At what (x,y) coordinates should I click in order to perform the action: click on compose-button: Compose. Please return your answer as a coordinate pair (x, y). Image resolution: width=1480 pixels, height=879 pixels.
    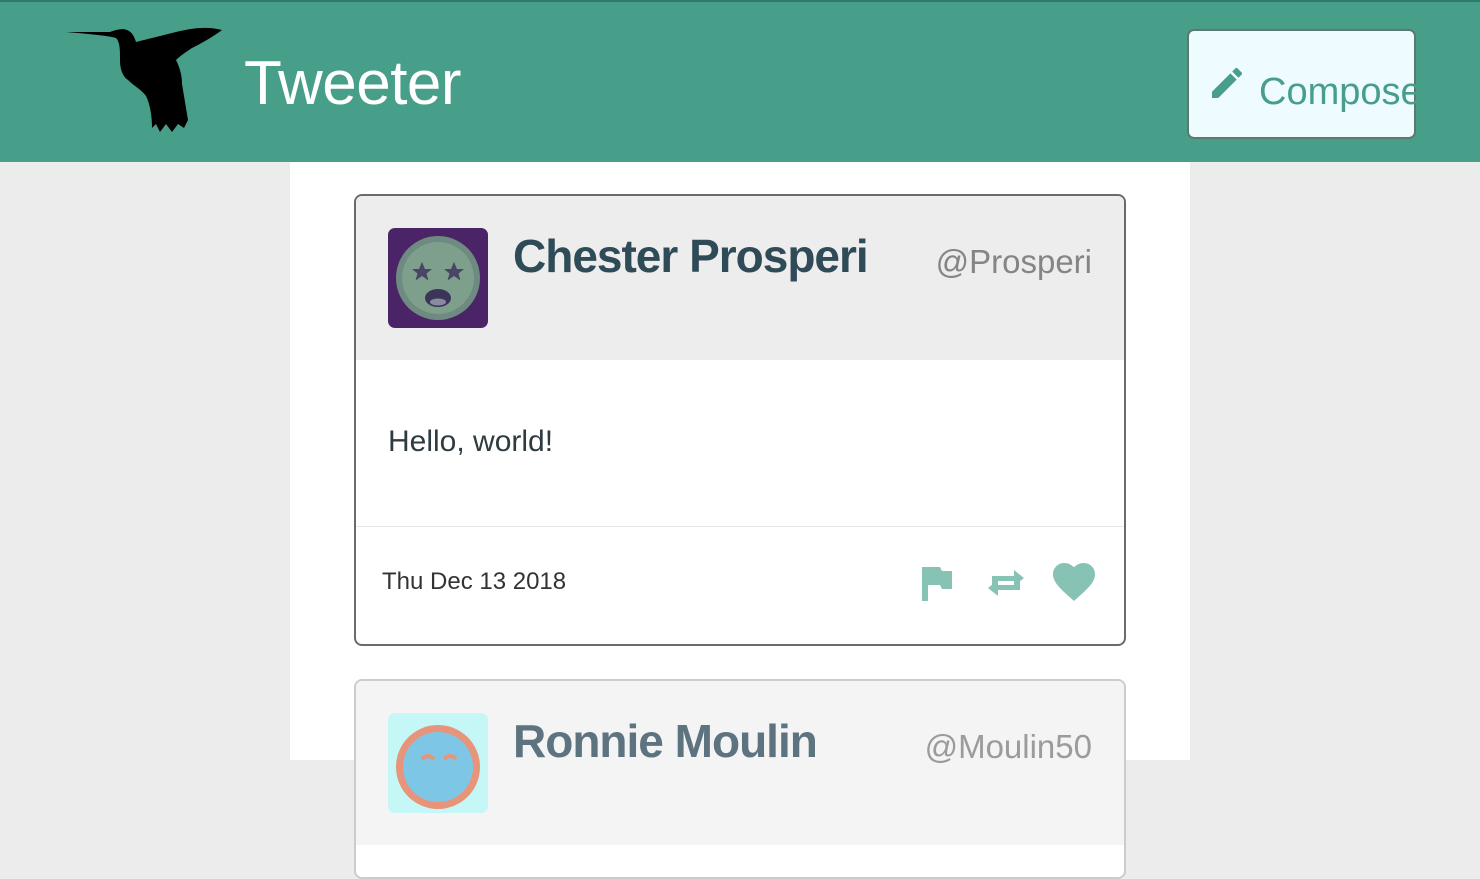
    Looking at the image, I should click on (1304, 84).